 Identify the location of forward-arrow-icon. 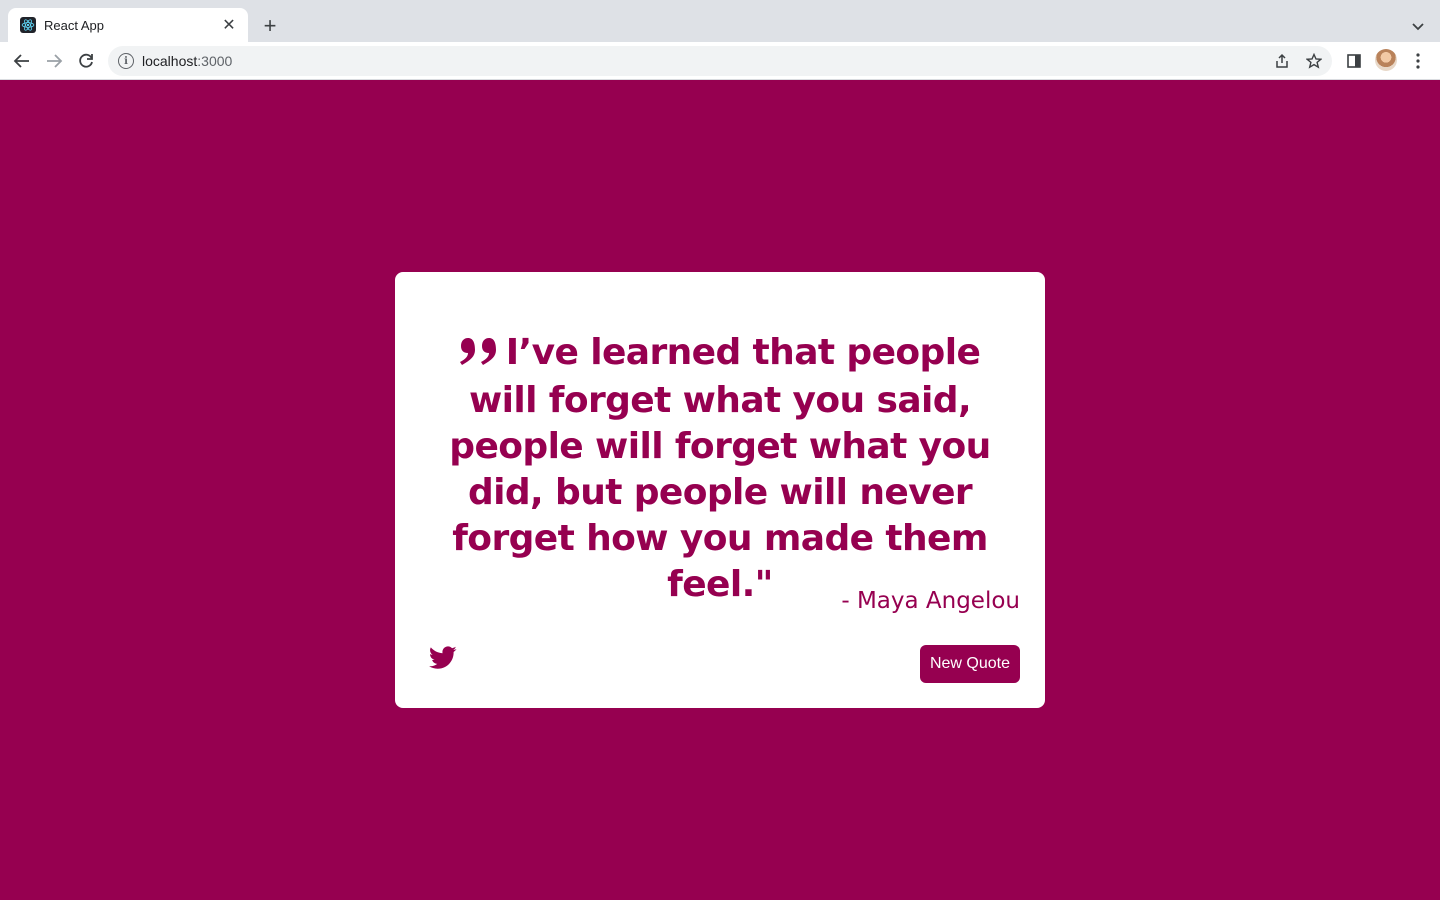
(54, 61).